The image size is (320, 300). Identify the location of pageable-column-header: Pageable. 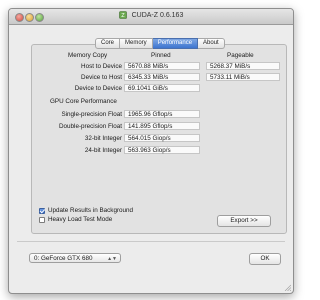
(240, 55).